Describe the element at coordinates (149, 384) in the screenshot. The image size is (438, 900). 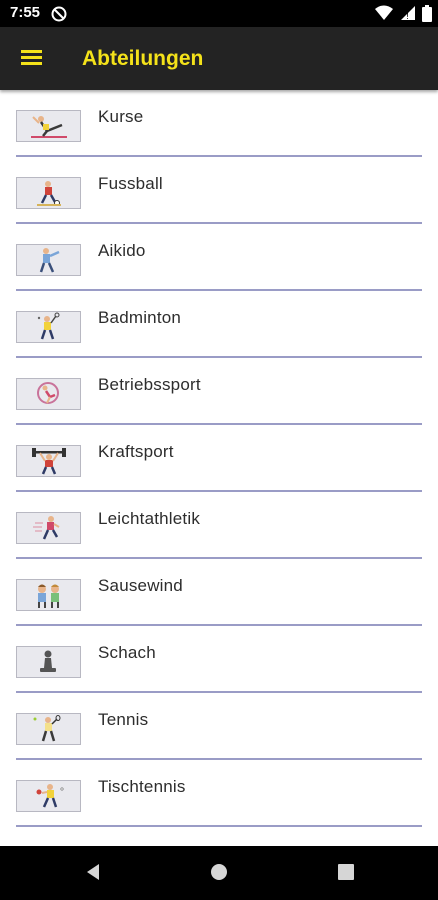
I see `list-item-label: Betriebssport` at that location.